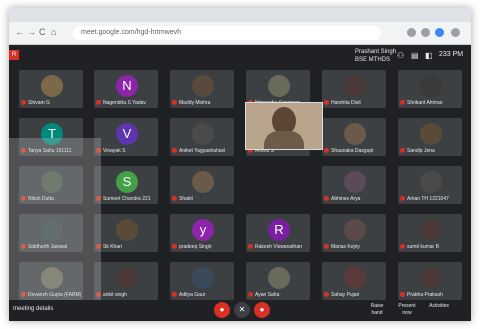  I want to click on profile-avatar, so click(439, 32).